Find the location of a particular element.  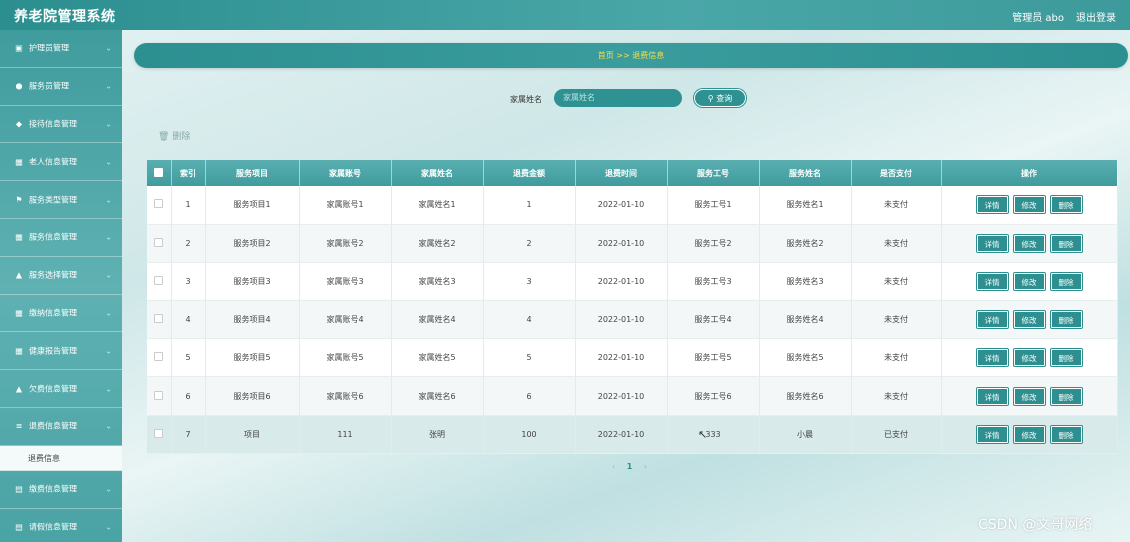

batch-delete-button: 🗑 删除 is located at coordinates (174, 135).